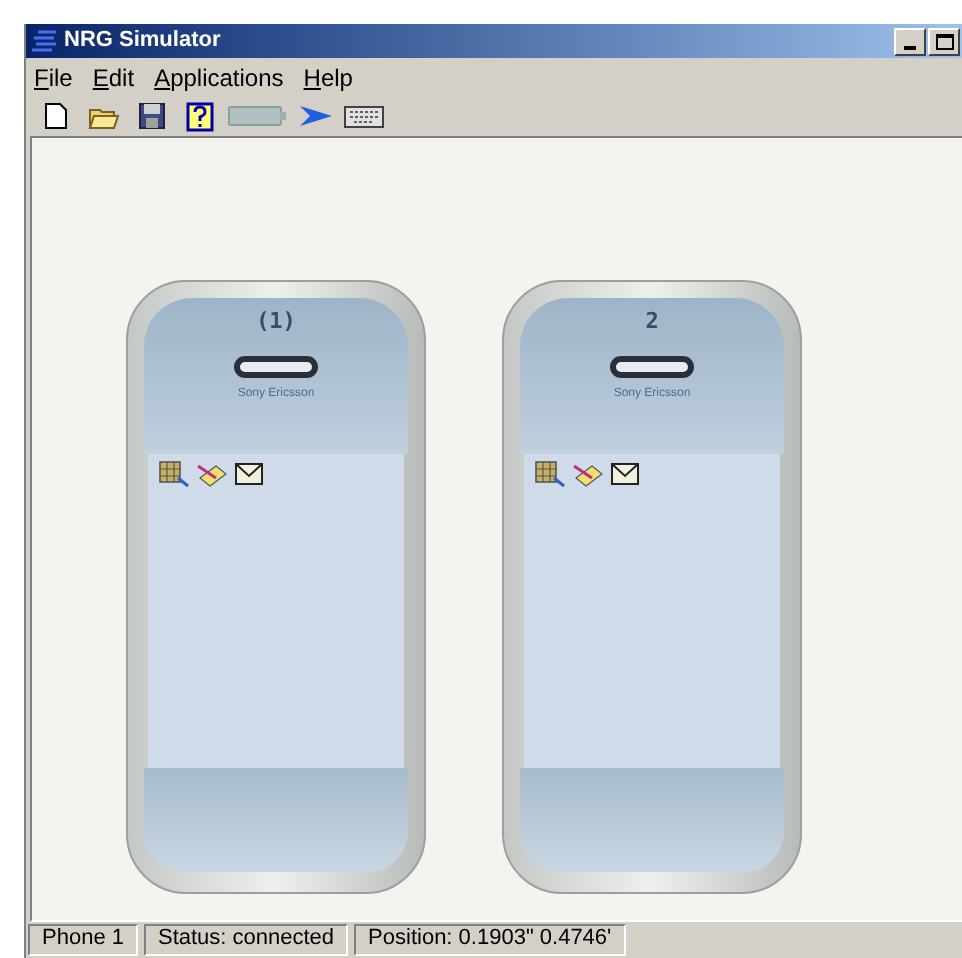 This screenshot has width=962, height=958. What do you see at coordinates (45, 41) in the screenshot?
I see `app-logo-icon` at bounding box center [45, 41].